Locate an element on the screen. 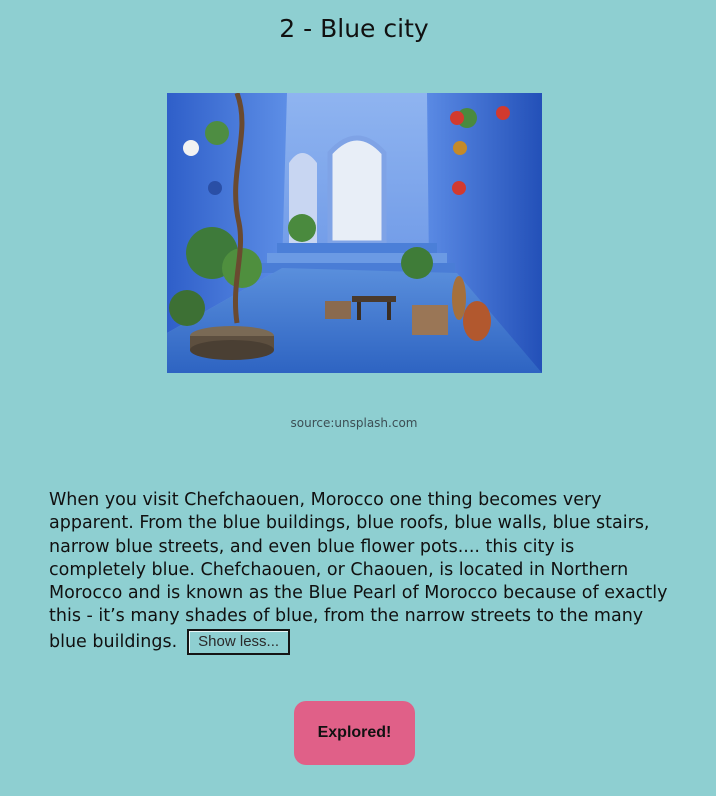 This screenshot has height=796, width=718. explored-button: Explored! is located at coordinates (354, 733).